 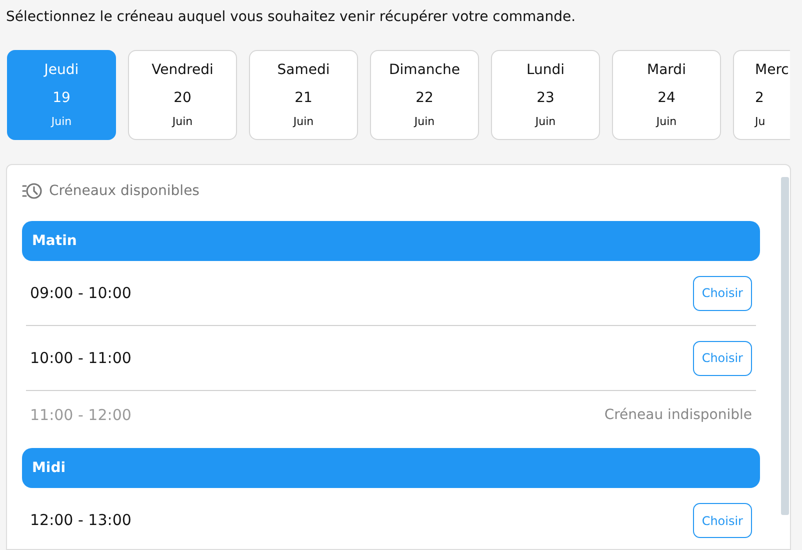 What do you see at coordinates (666, 95) in the screenshot?
I see `day-card: Mardi 24 Juin` at bounding box center [666, 95].